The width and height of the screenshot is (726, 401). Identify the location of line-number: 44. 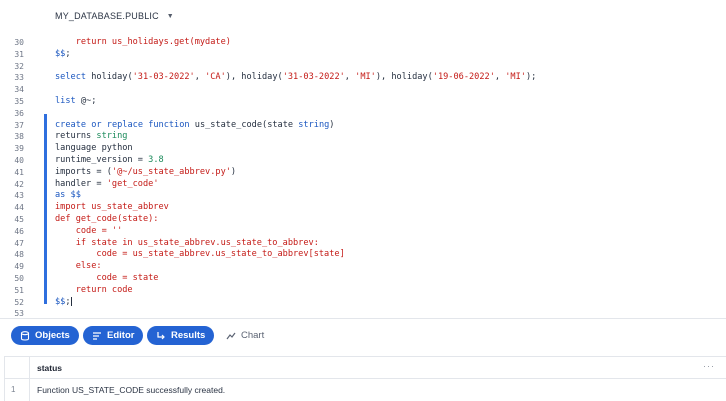
(19, 208).